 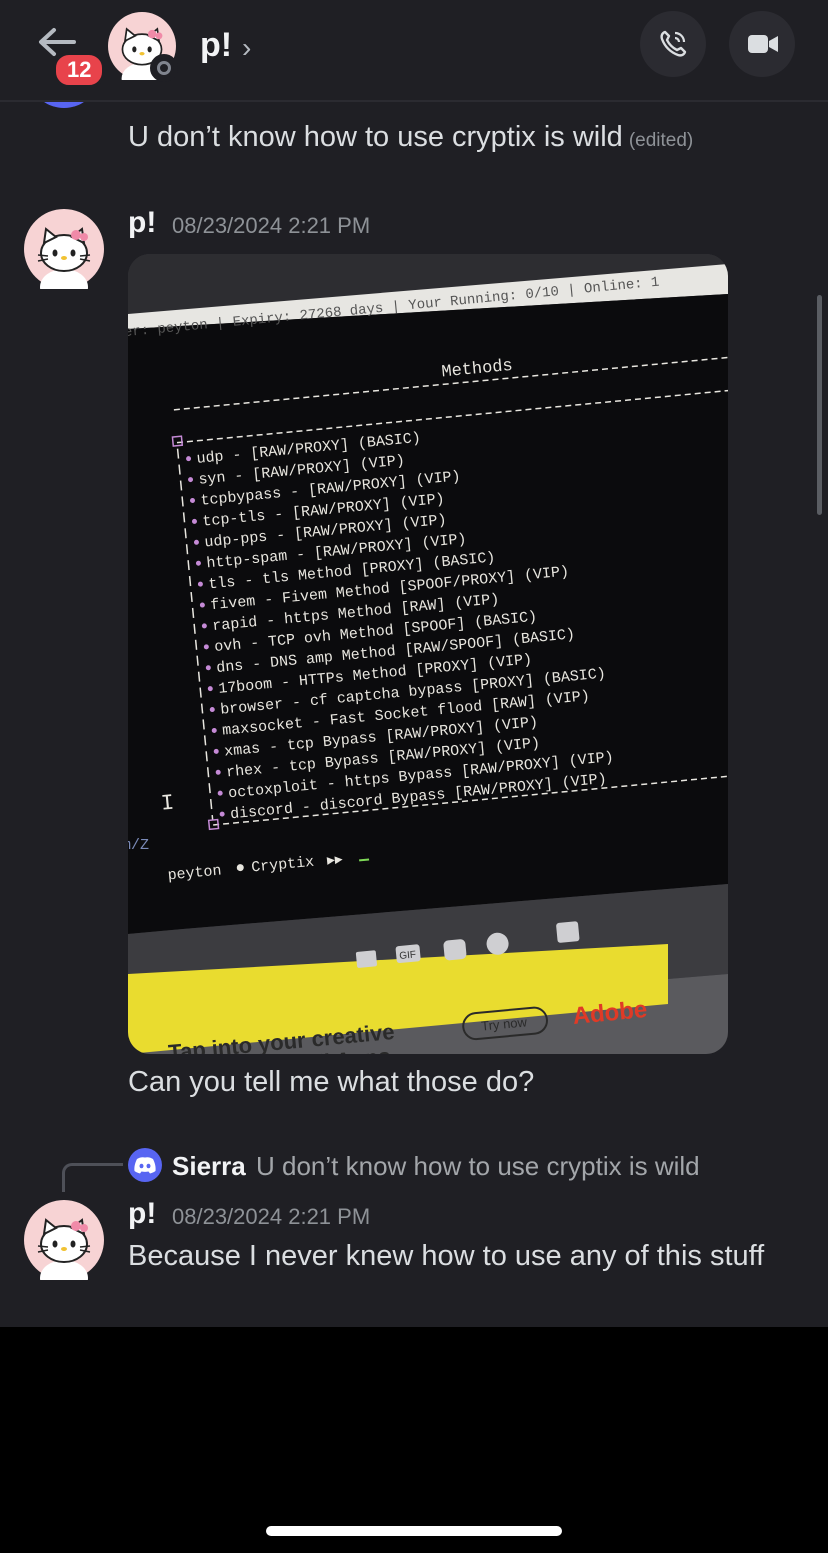 What do you see at coordinates (331, 1082) in the screenshot?
I see `message-text: Can you tell me what those do?` at bounding box center [331, 1082].